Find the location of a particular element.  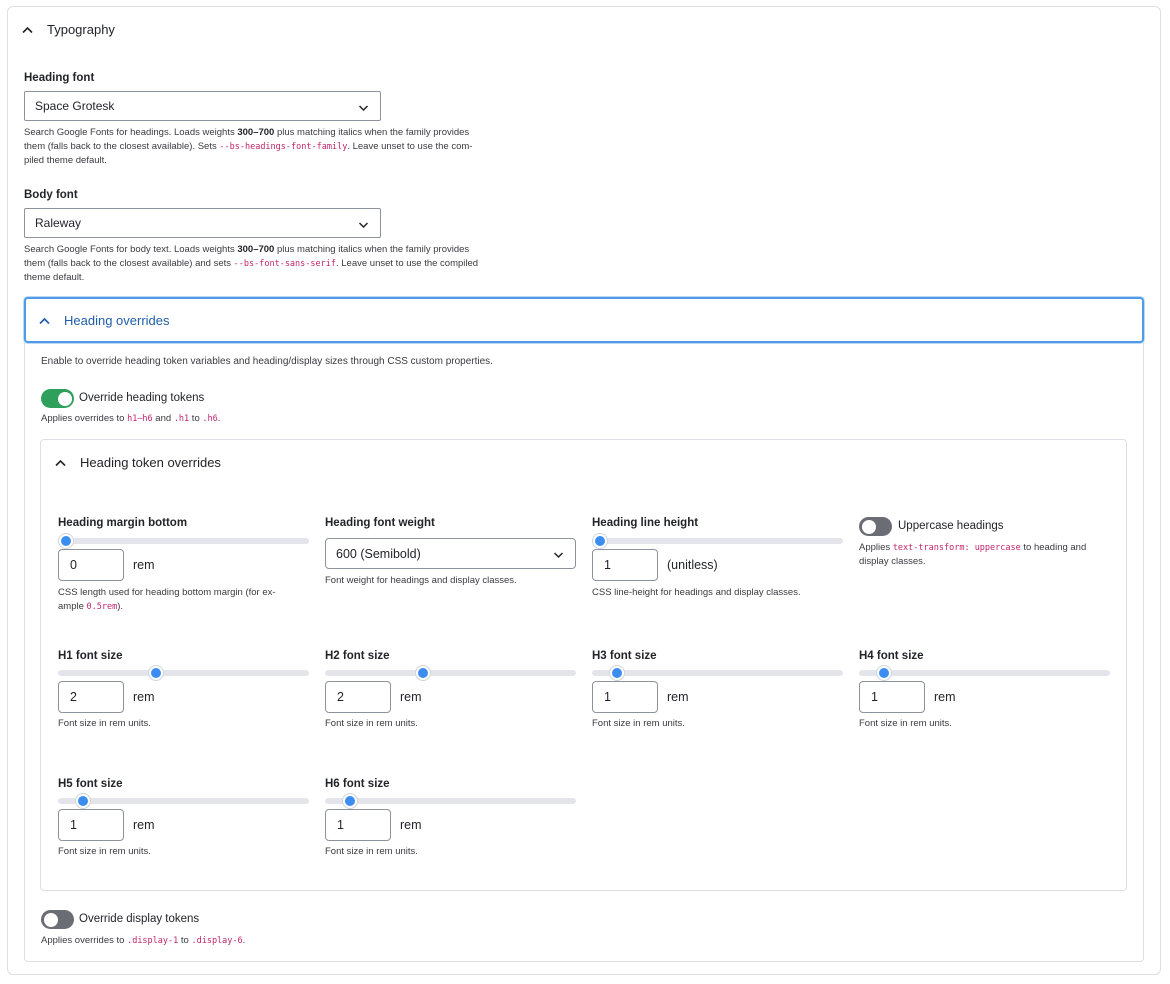

h5-font-size-description: Font size in rem units. is located at coordinates (104, 851).